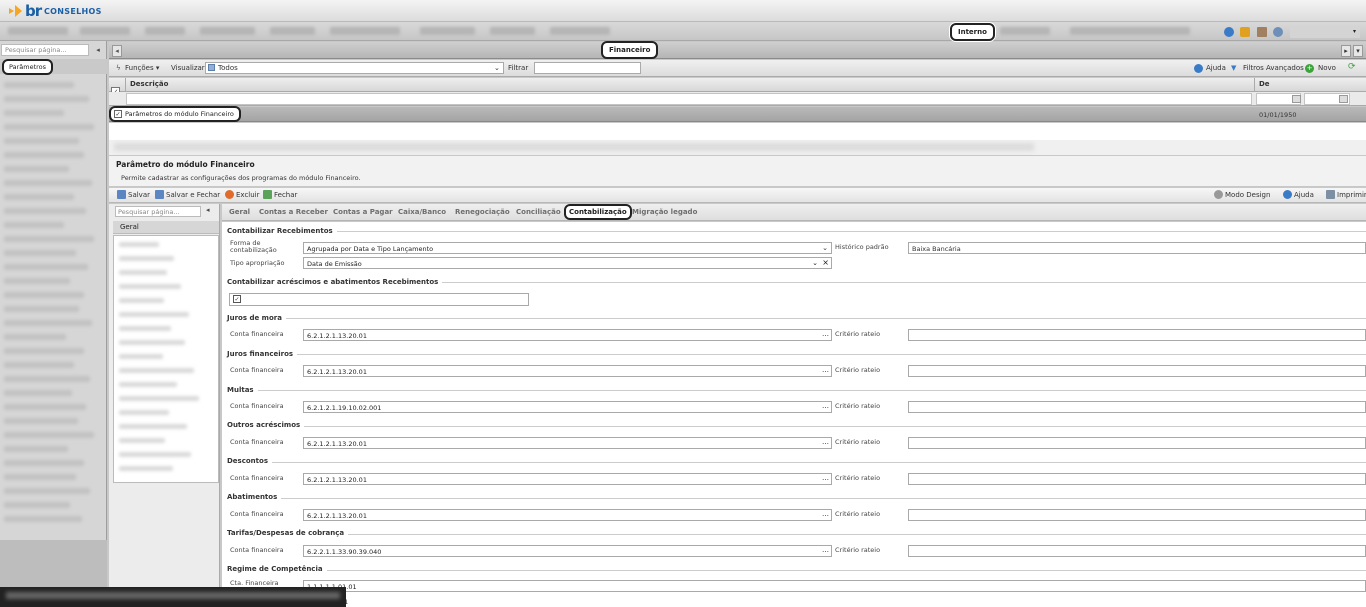 The image size is (1366, 607). I want to click on ajuda-button: Ajuda, so click(1216, 68).